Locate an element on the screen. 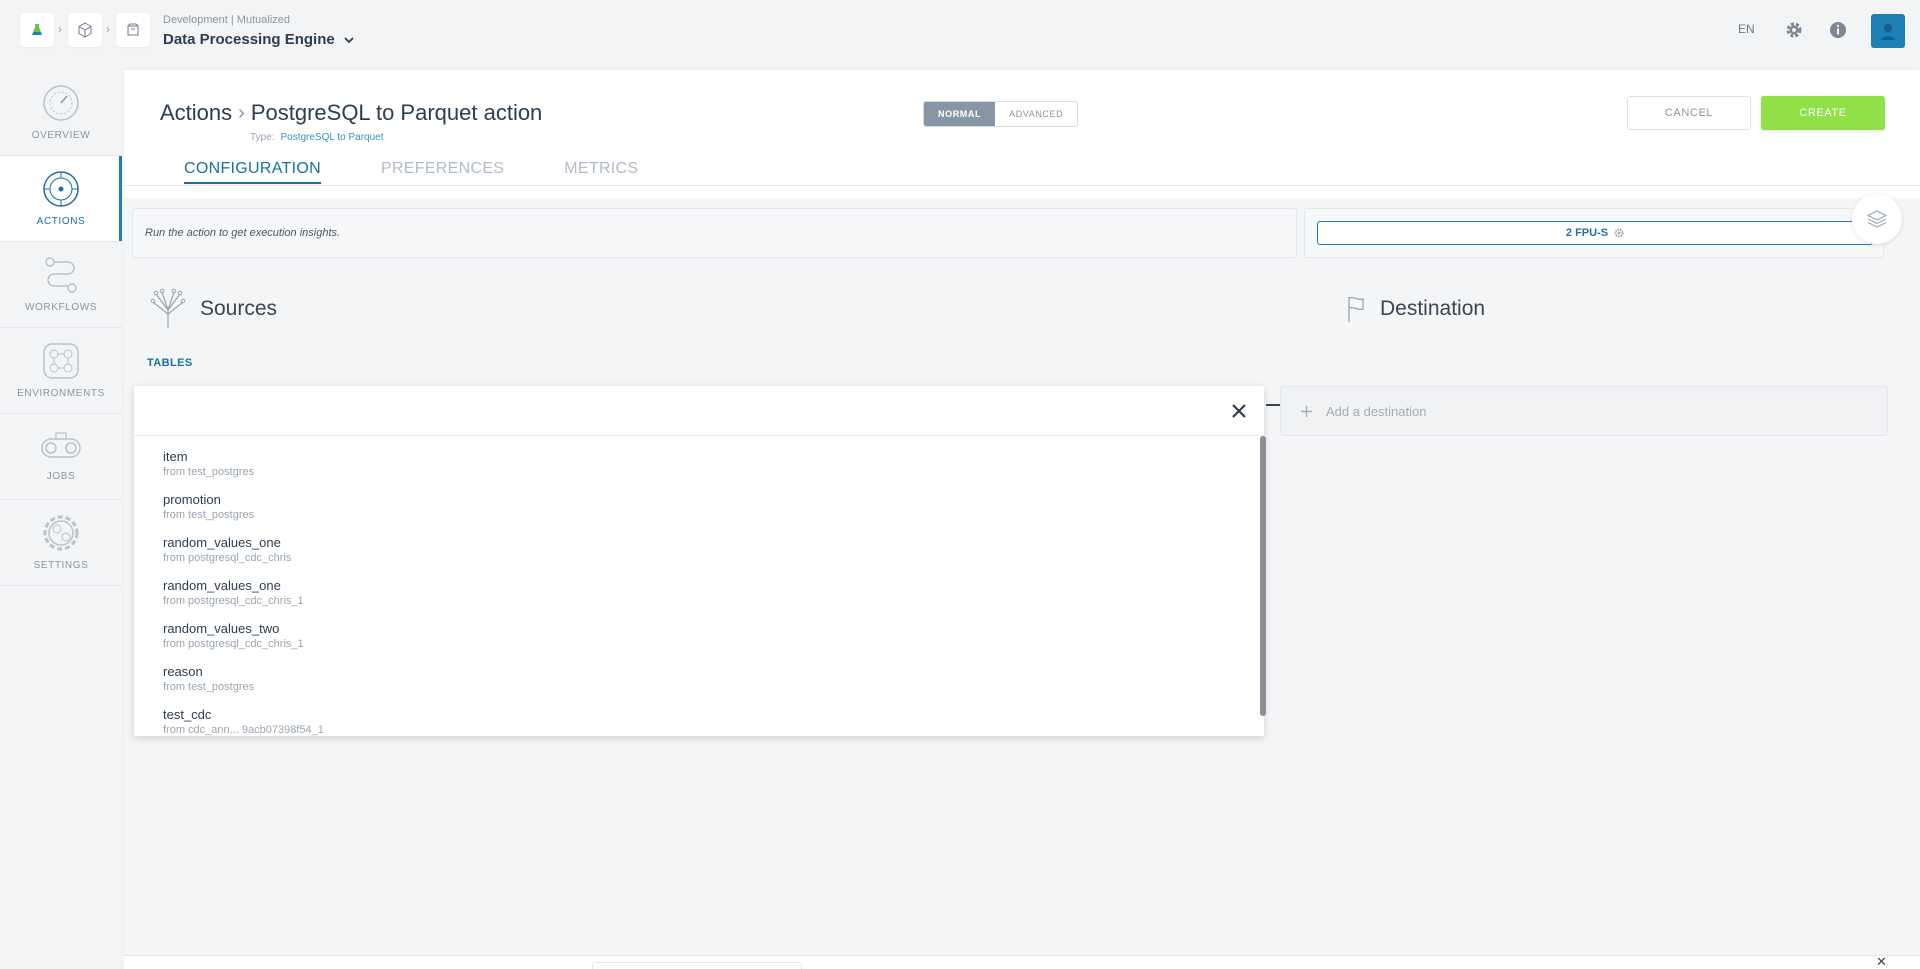 Image resolution: width=1920 pixels, height=969 pixels. close-drawer-button: ✕ is located at coordinates (1881, 961).